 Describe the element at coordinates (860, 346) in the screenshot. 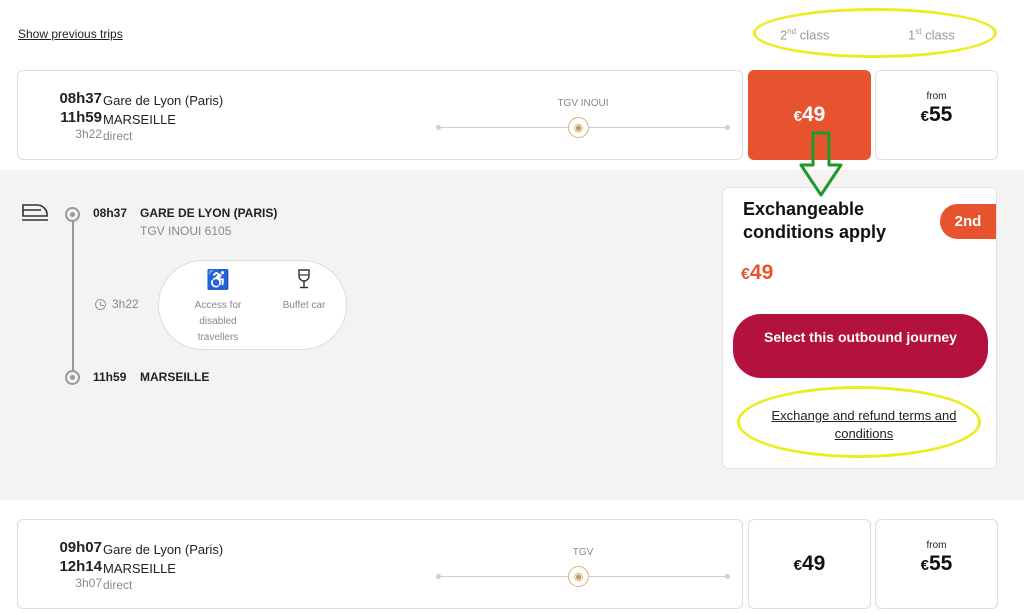

I see `select-outbound-button: Select this outbound journey` at that location.